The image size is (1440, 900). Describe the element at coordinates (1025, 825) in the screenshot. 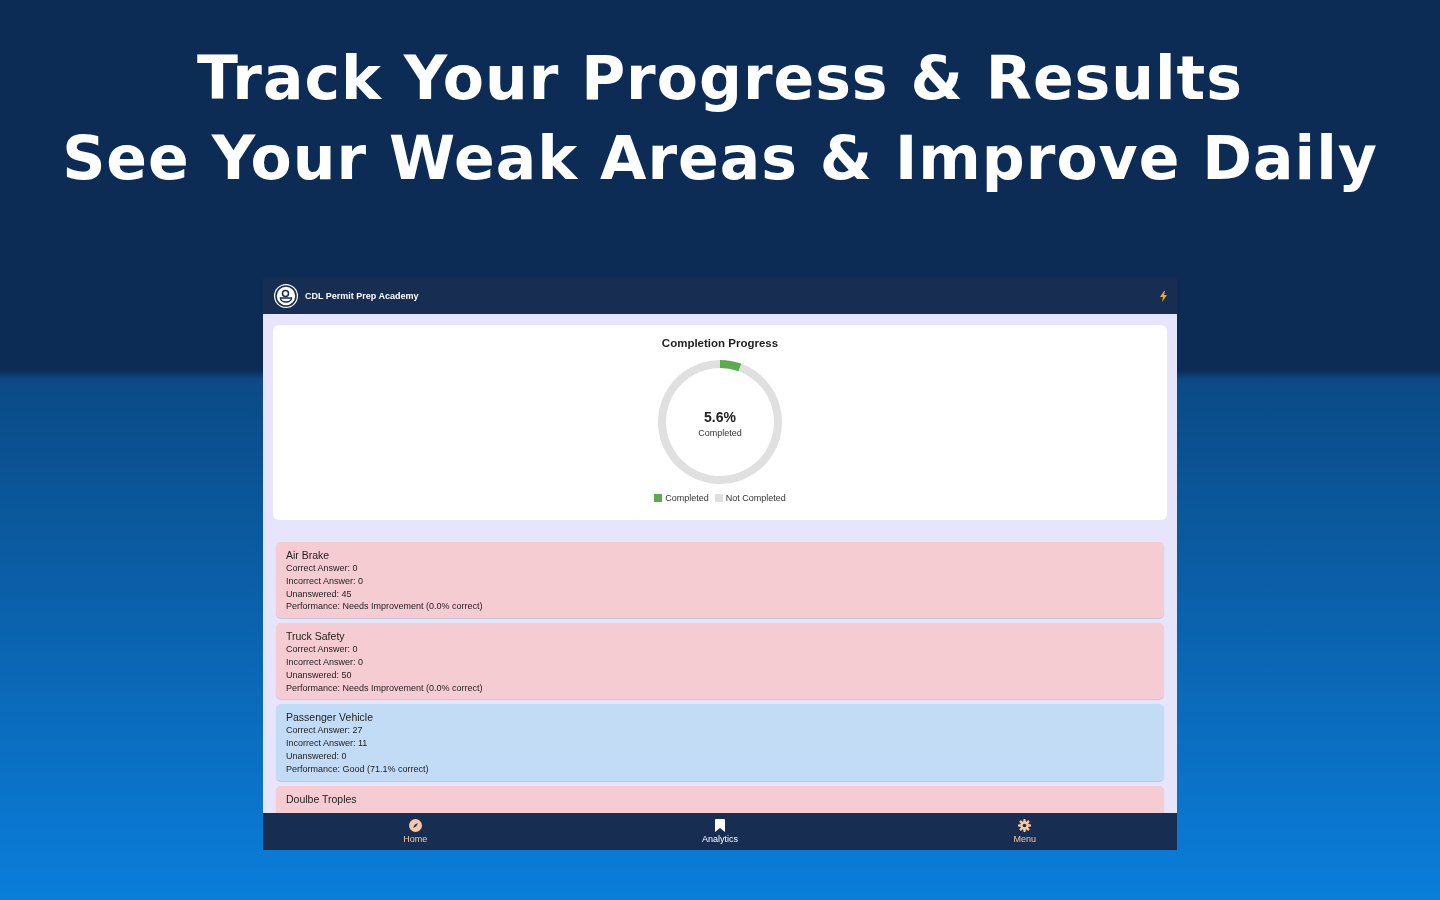

I see `settings-icon` at that location.